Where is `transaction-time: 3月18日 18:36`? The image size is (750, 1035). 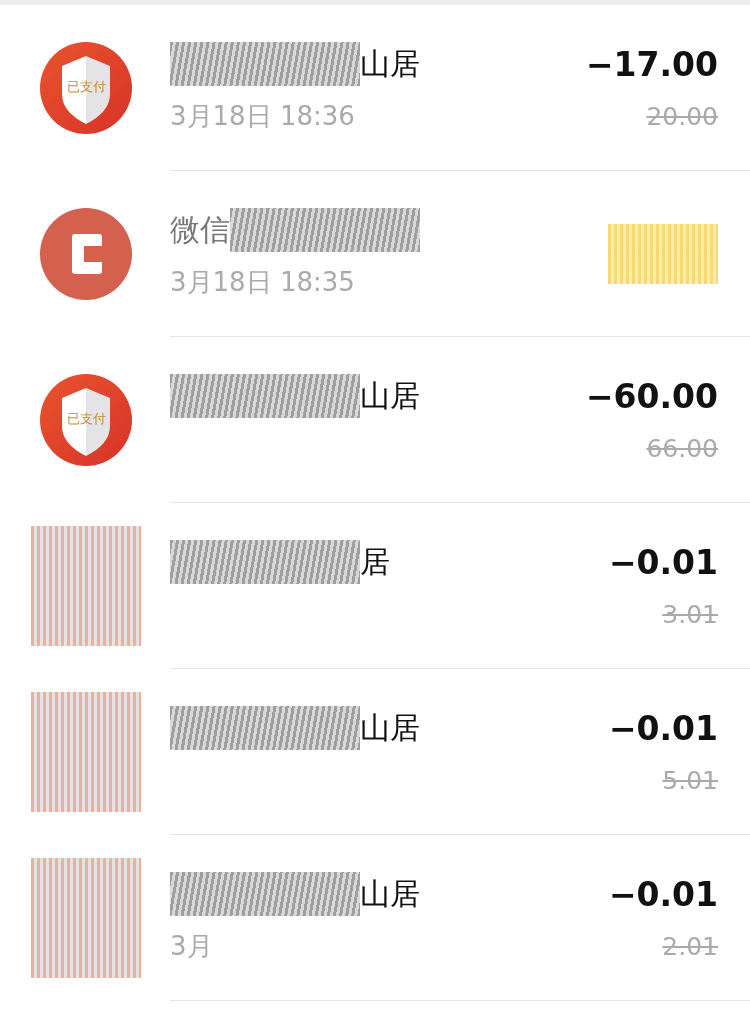 transaction-time: 3月18日 18:36 is located at coordinates (262, 116).